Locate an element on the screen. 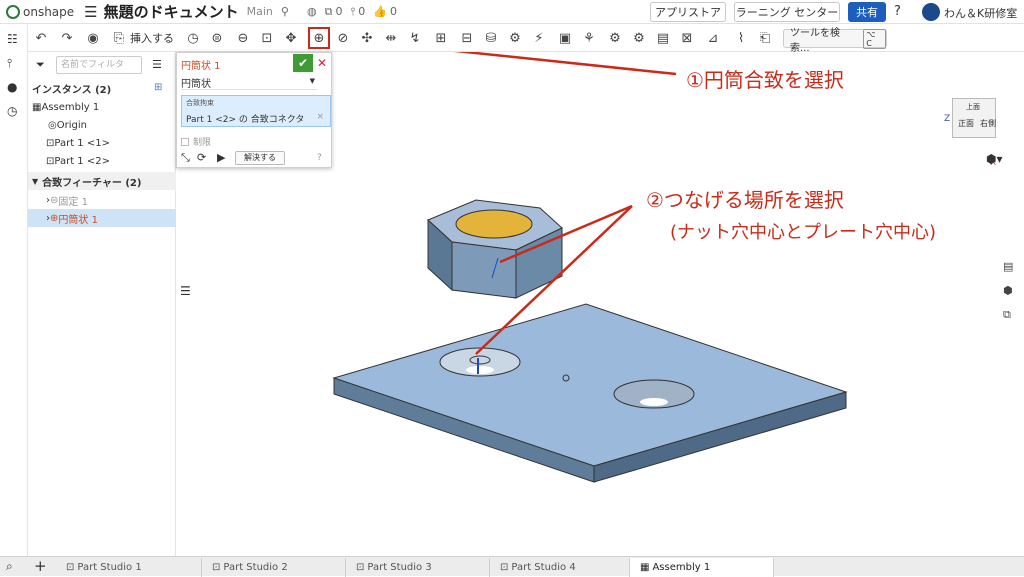 The height and width of the screenshot is (577, 1024). nut-bore is located at coordinates (494, 224).